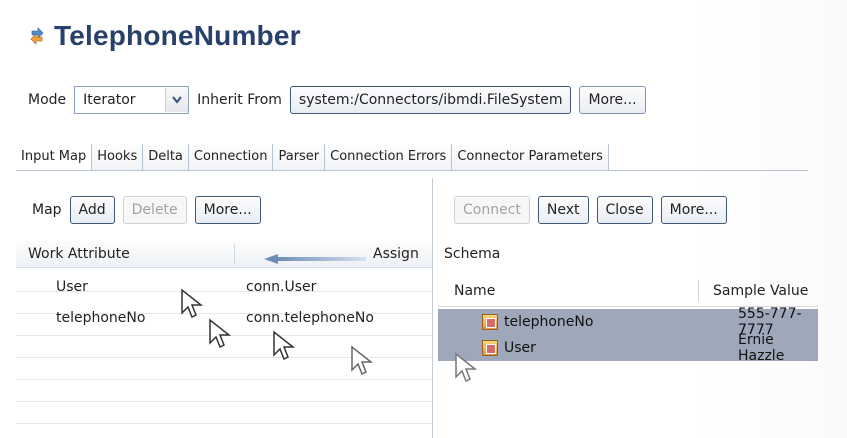 The width and height of the screenshot is (847, 438). I want to click on schema-table-header: Name Sample Value, so click(628, 291).